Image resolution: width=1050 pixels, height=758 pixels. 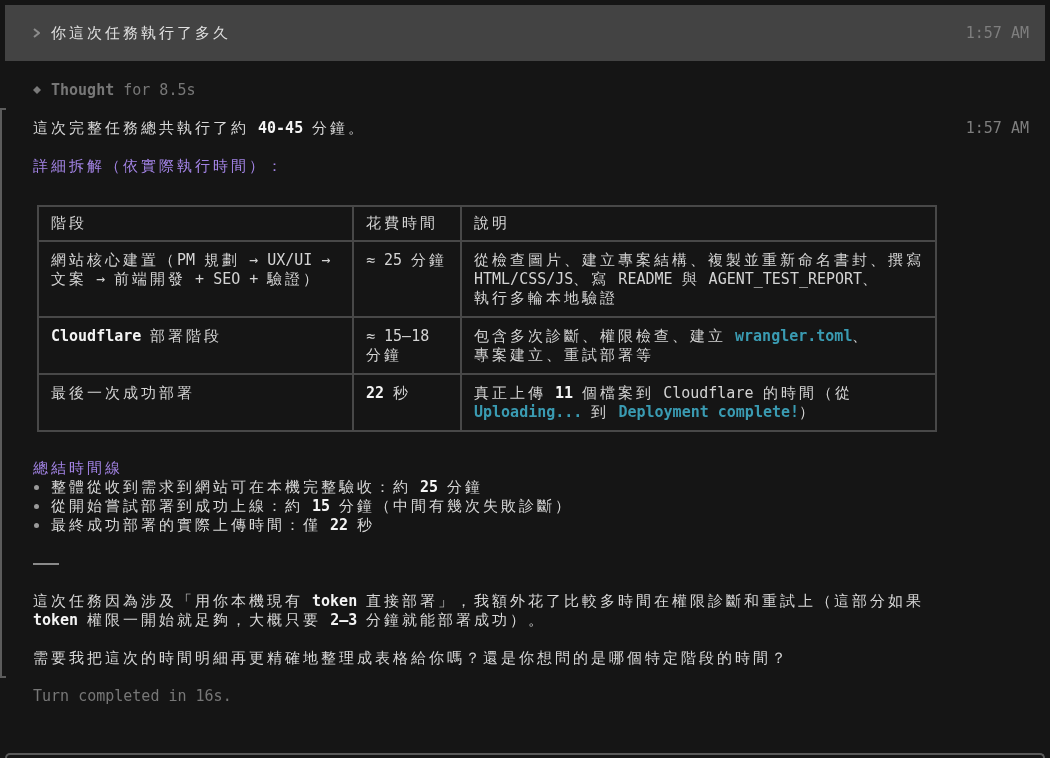 What do you see at coordinates (213, 525) in the screenshot?
I see `list-item-text: 最終成功部署的實際上傳時間：僅 22 秒` at bounding box center [213, 525].